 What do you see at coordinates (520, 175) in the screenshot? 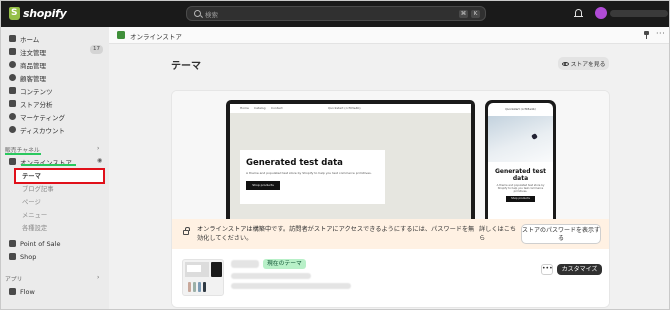
I see `mobile-hero-title: Generated test data` at bounding box center [520, 175].